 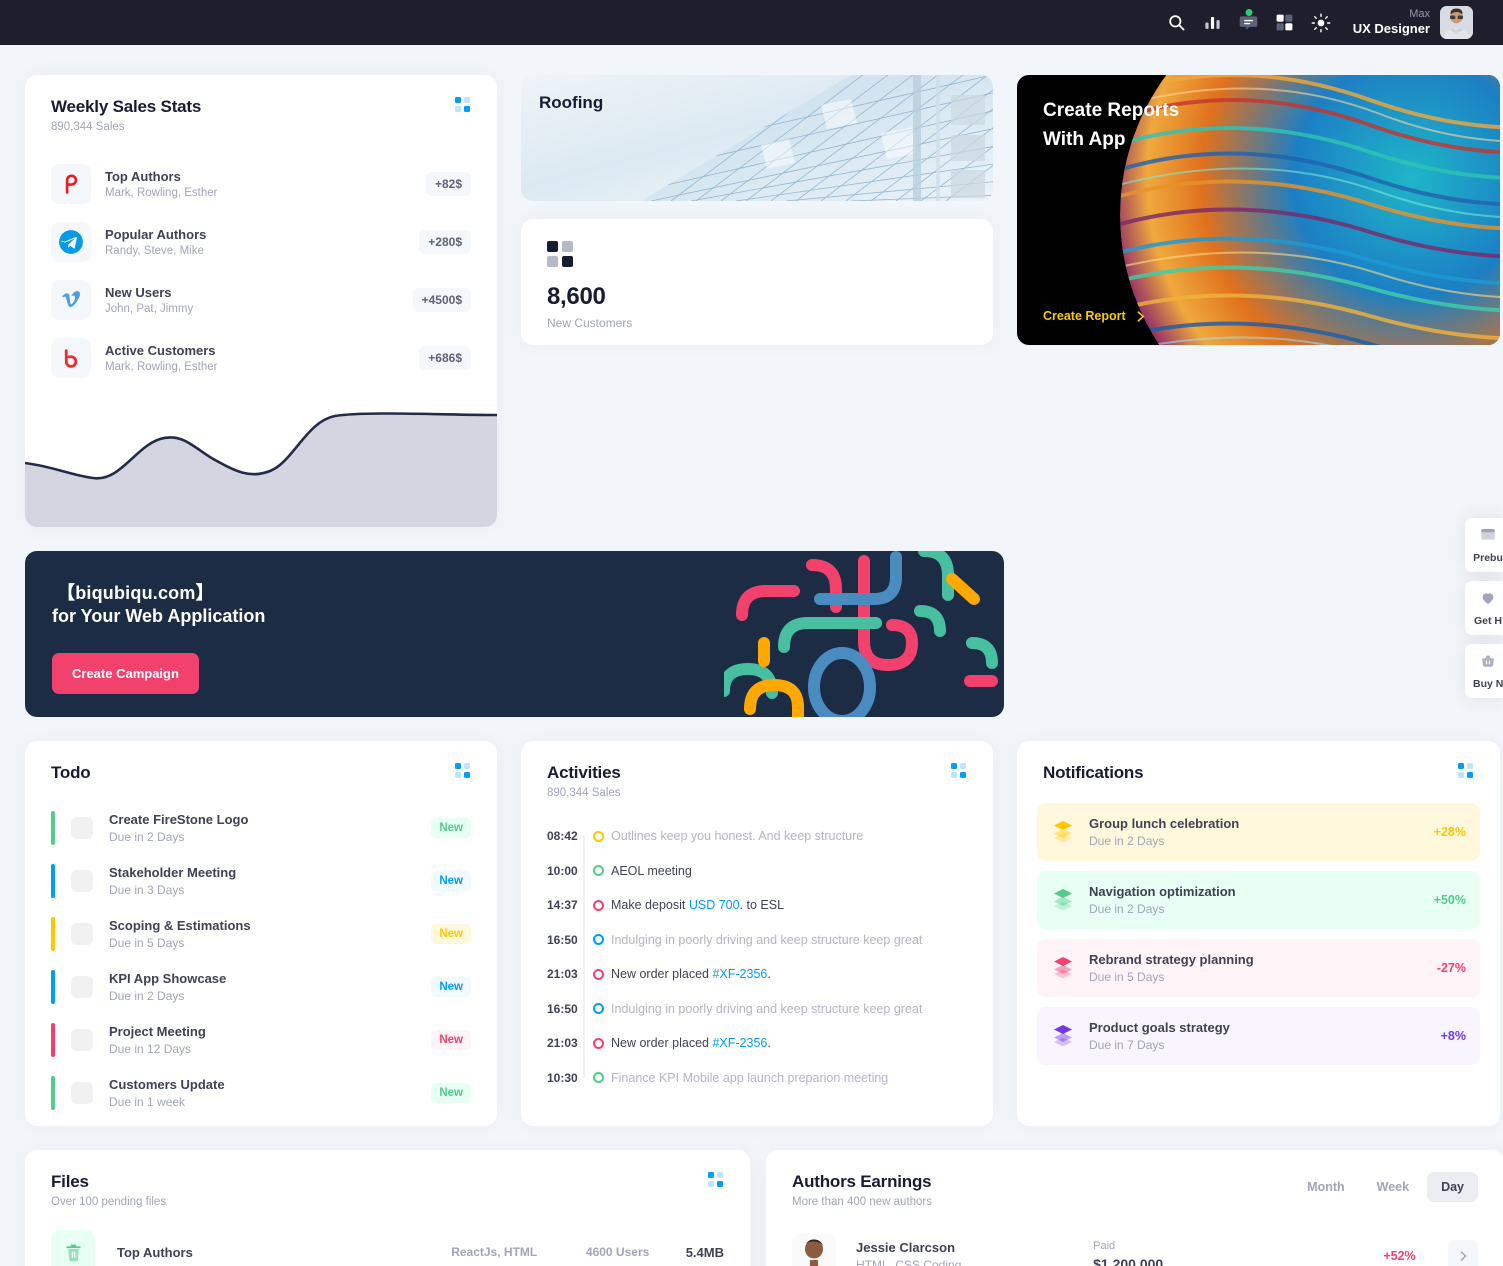 What do you see at coordinates (261, 986) in the screenshot?
I see `list-item: KPI App Showcase Due in 2 Days New` at bounding box center [261, 986].